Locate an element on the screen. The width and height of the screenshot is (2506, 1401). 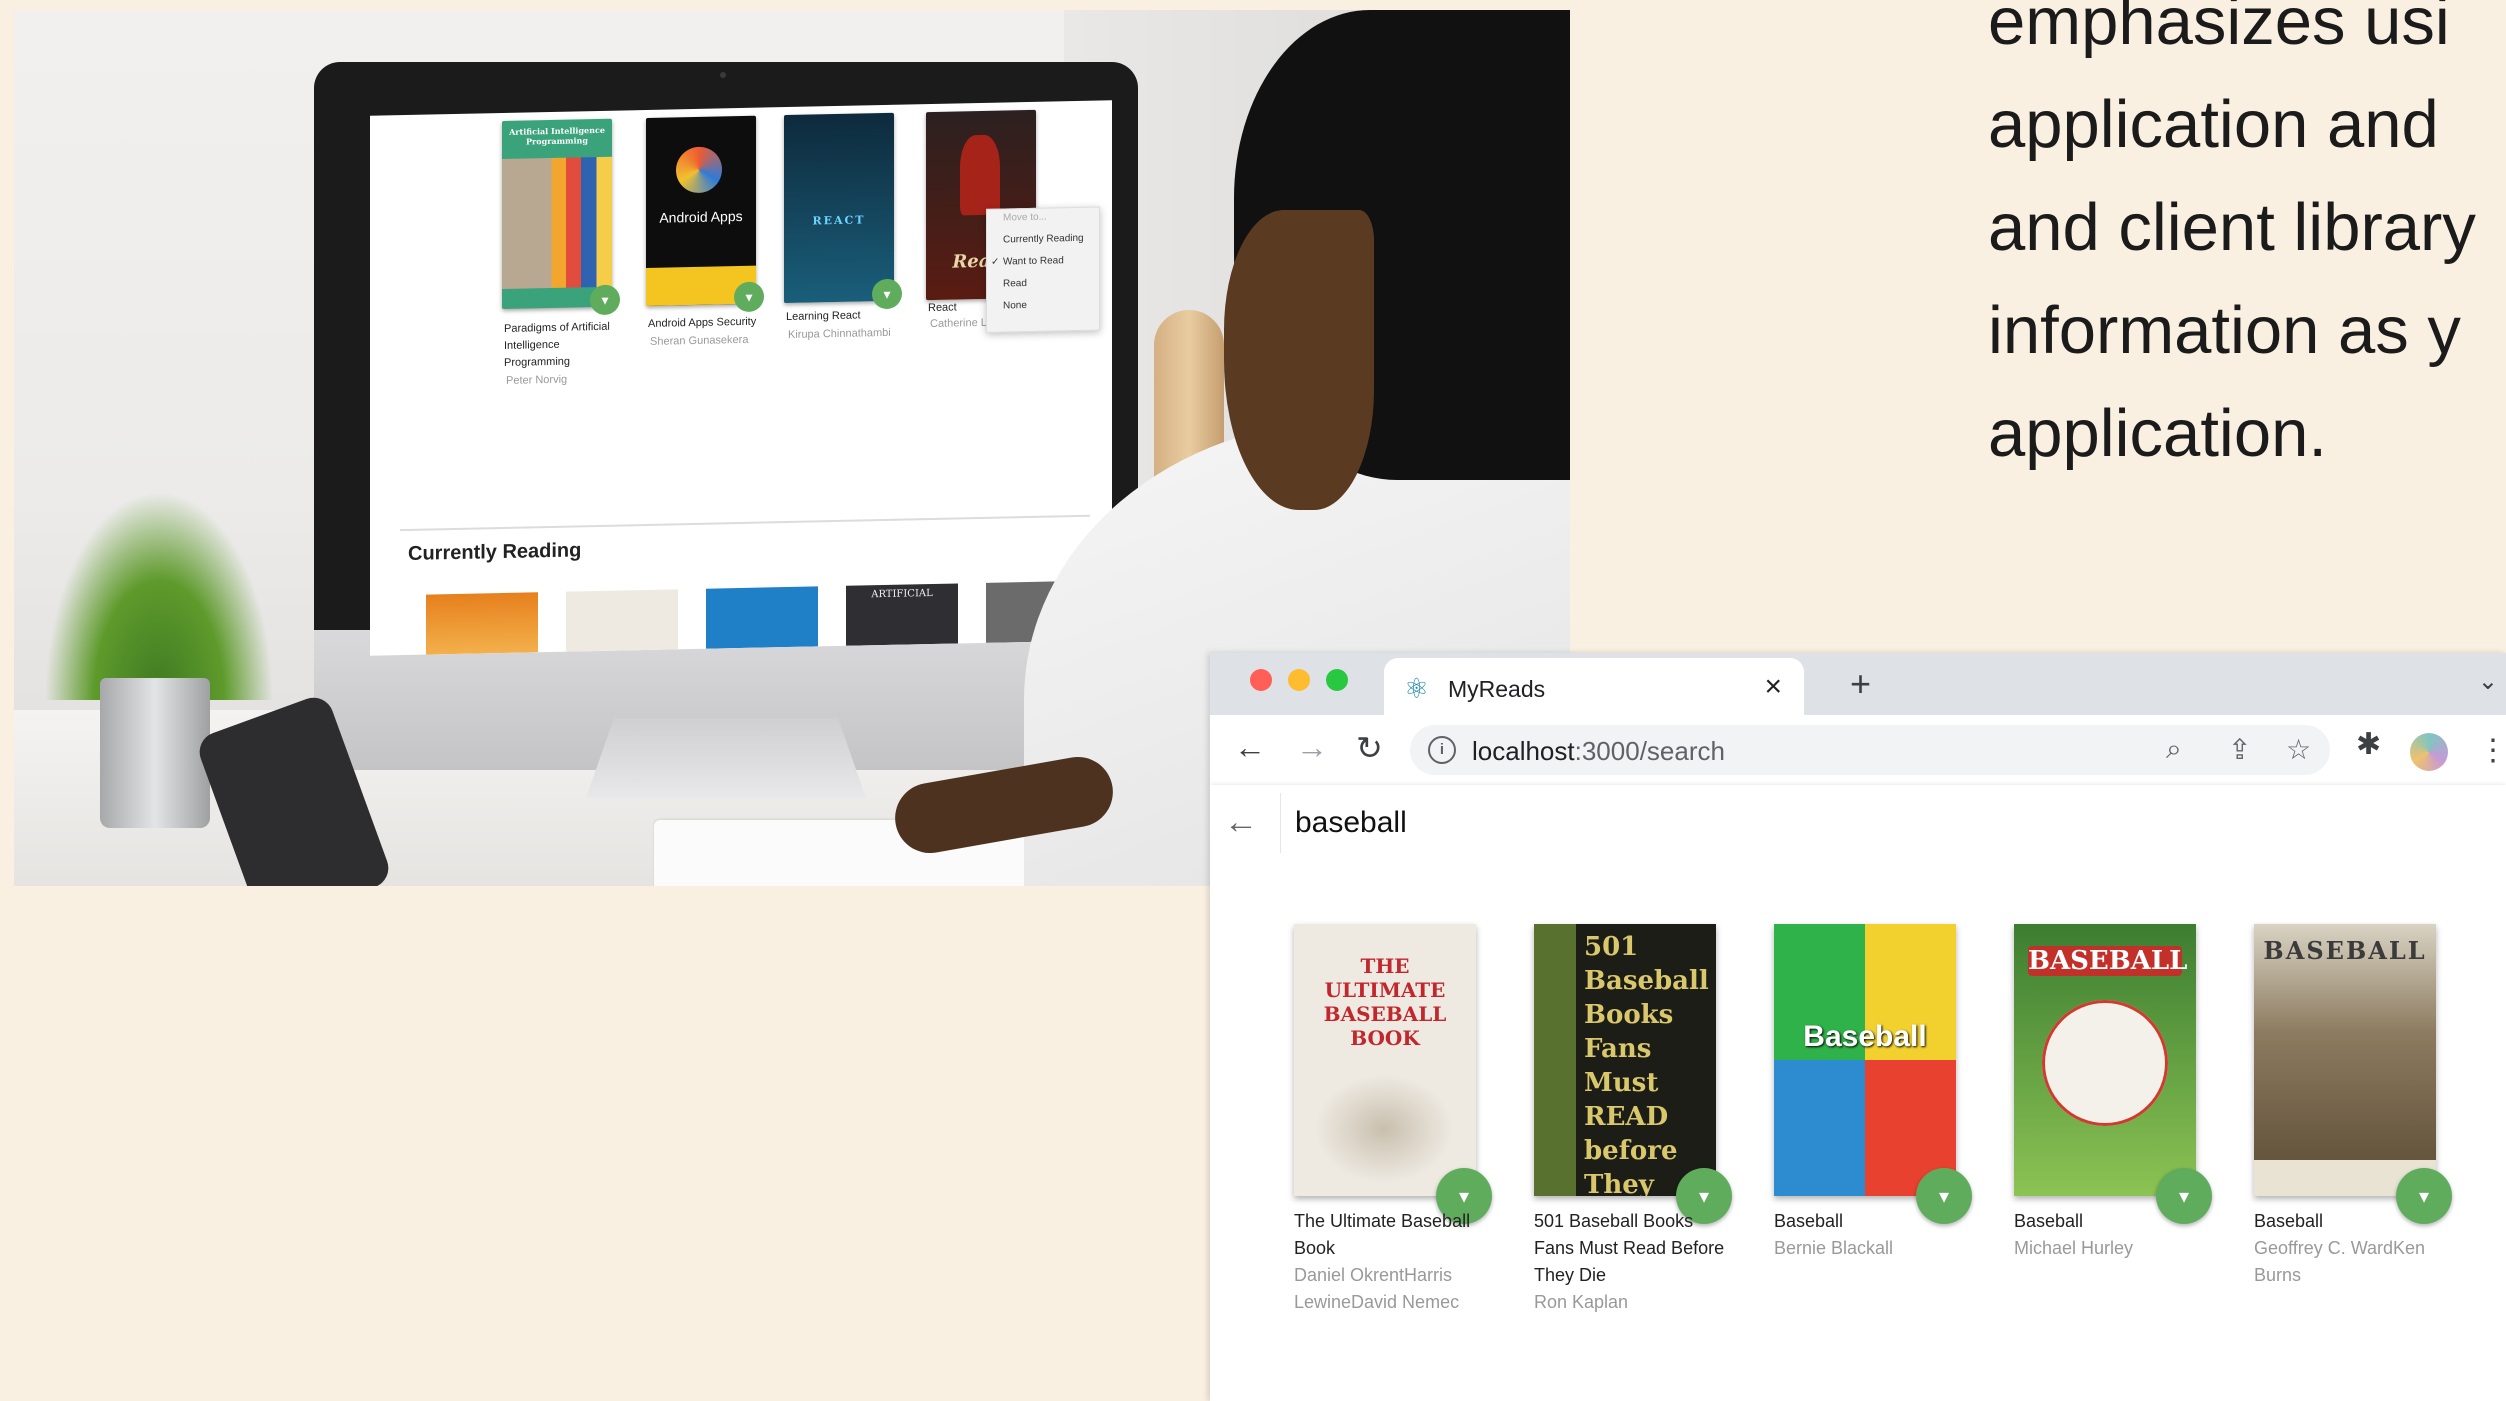
reload-icon: ↻ is located at coordinates (1369, 748).